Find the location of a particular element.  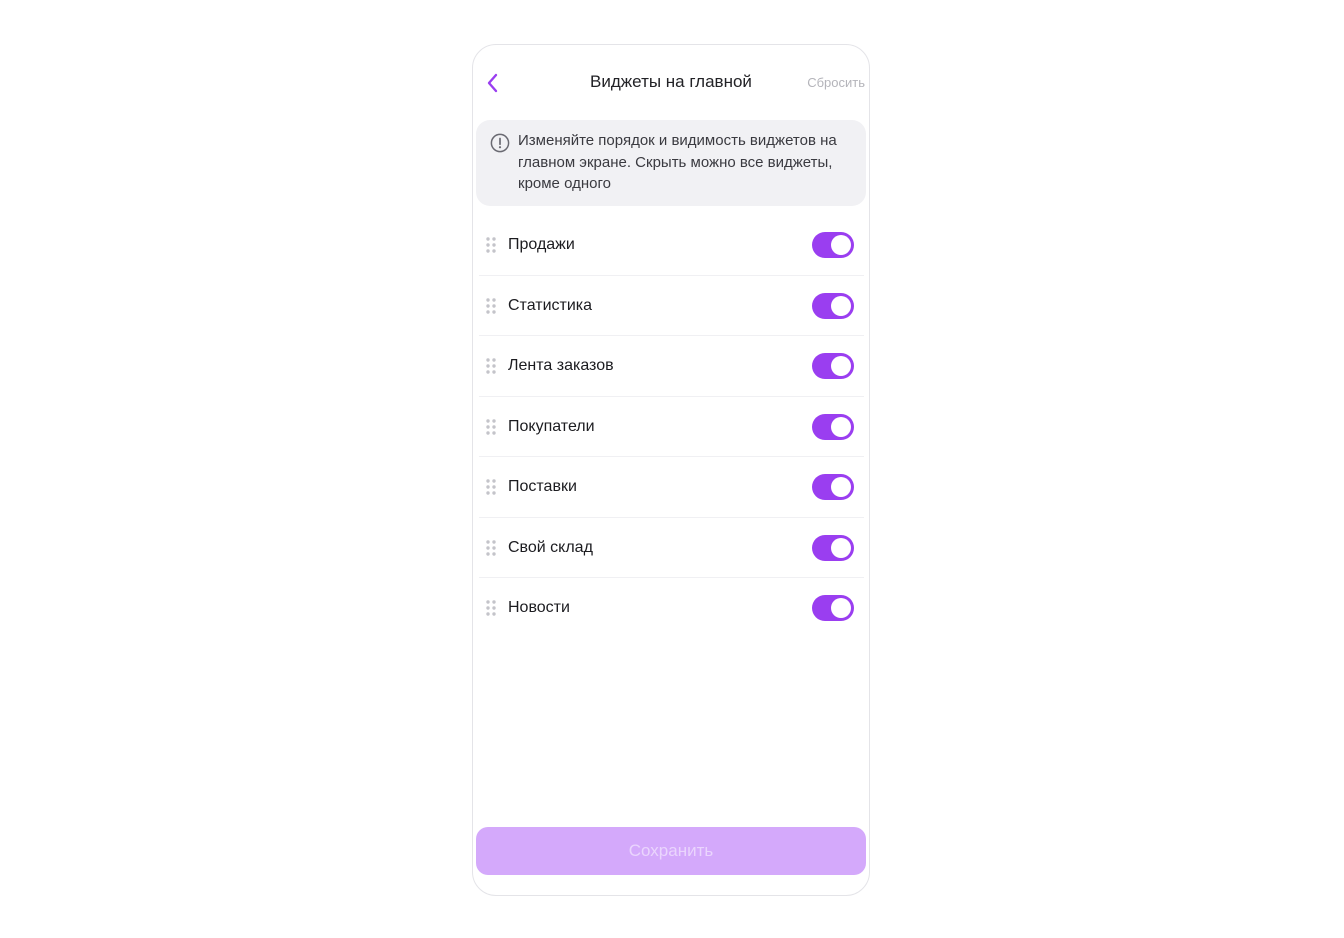

widget-row-6: Свой склад is located at coordinates (671, 548).